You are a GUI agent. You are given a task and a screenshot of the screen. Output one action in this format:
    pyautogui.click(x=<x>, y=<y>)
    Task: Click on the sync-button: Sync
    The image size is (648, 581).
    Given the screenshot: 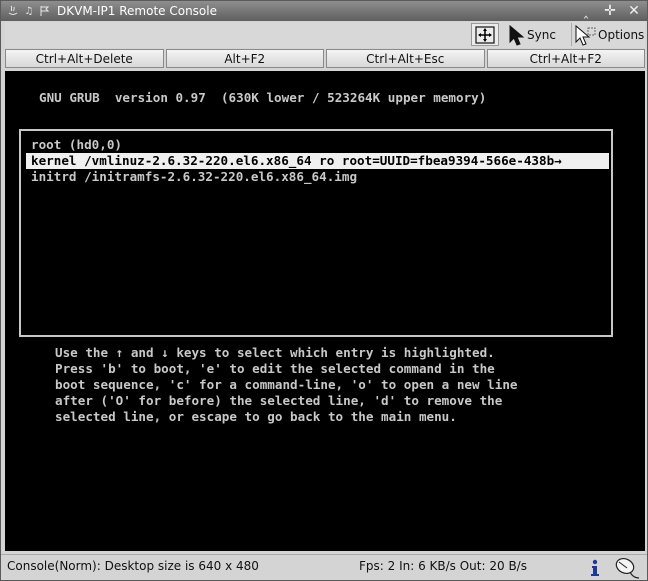 What is the action you would take?
    pyautogui.click(x=536, y=34)
    